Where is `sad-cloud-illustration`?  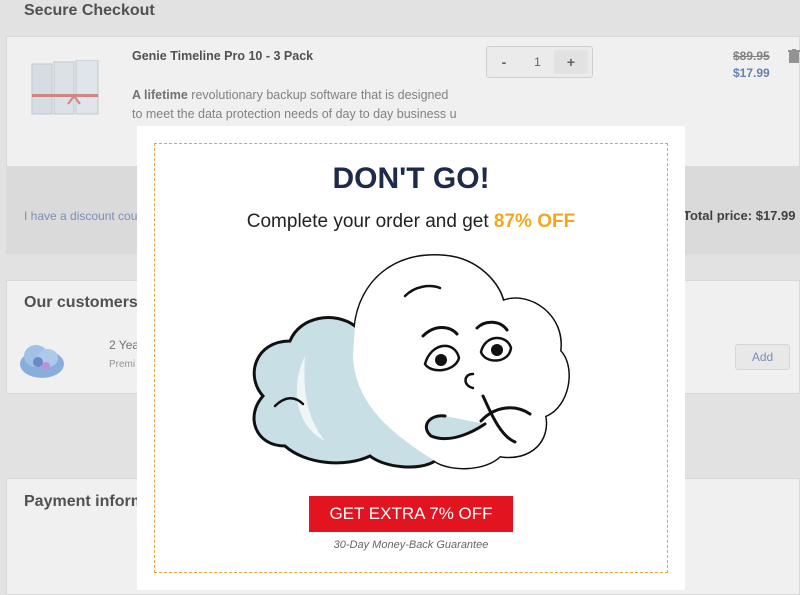 sad-cloud-illustration is located at coordinates (411, 361).